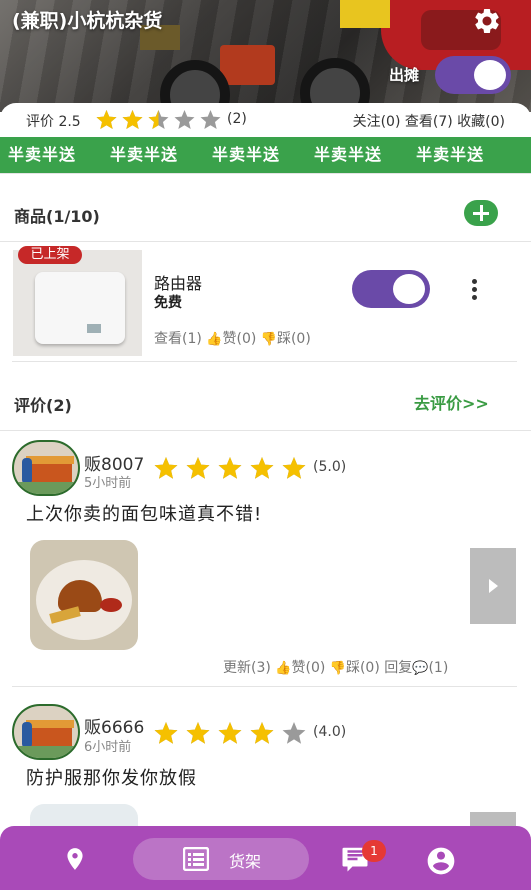 The image size is (531, 890). What do you see at coordinates (87, 21) in the screenshot?
I see `store-title: (兼职)小杭杭杂货` at bounding box center [87, 21].